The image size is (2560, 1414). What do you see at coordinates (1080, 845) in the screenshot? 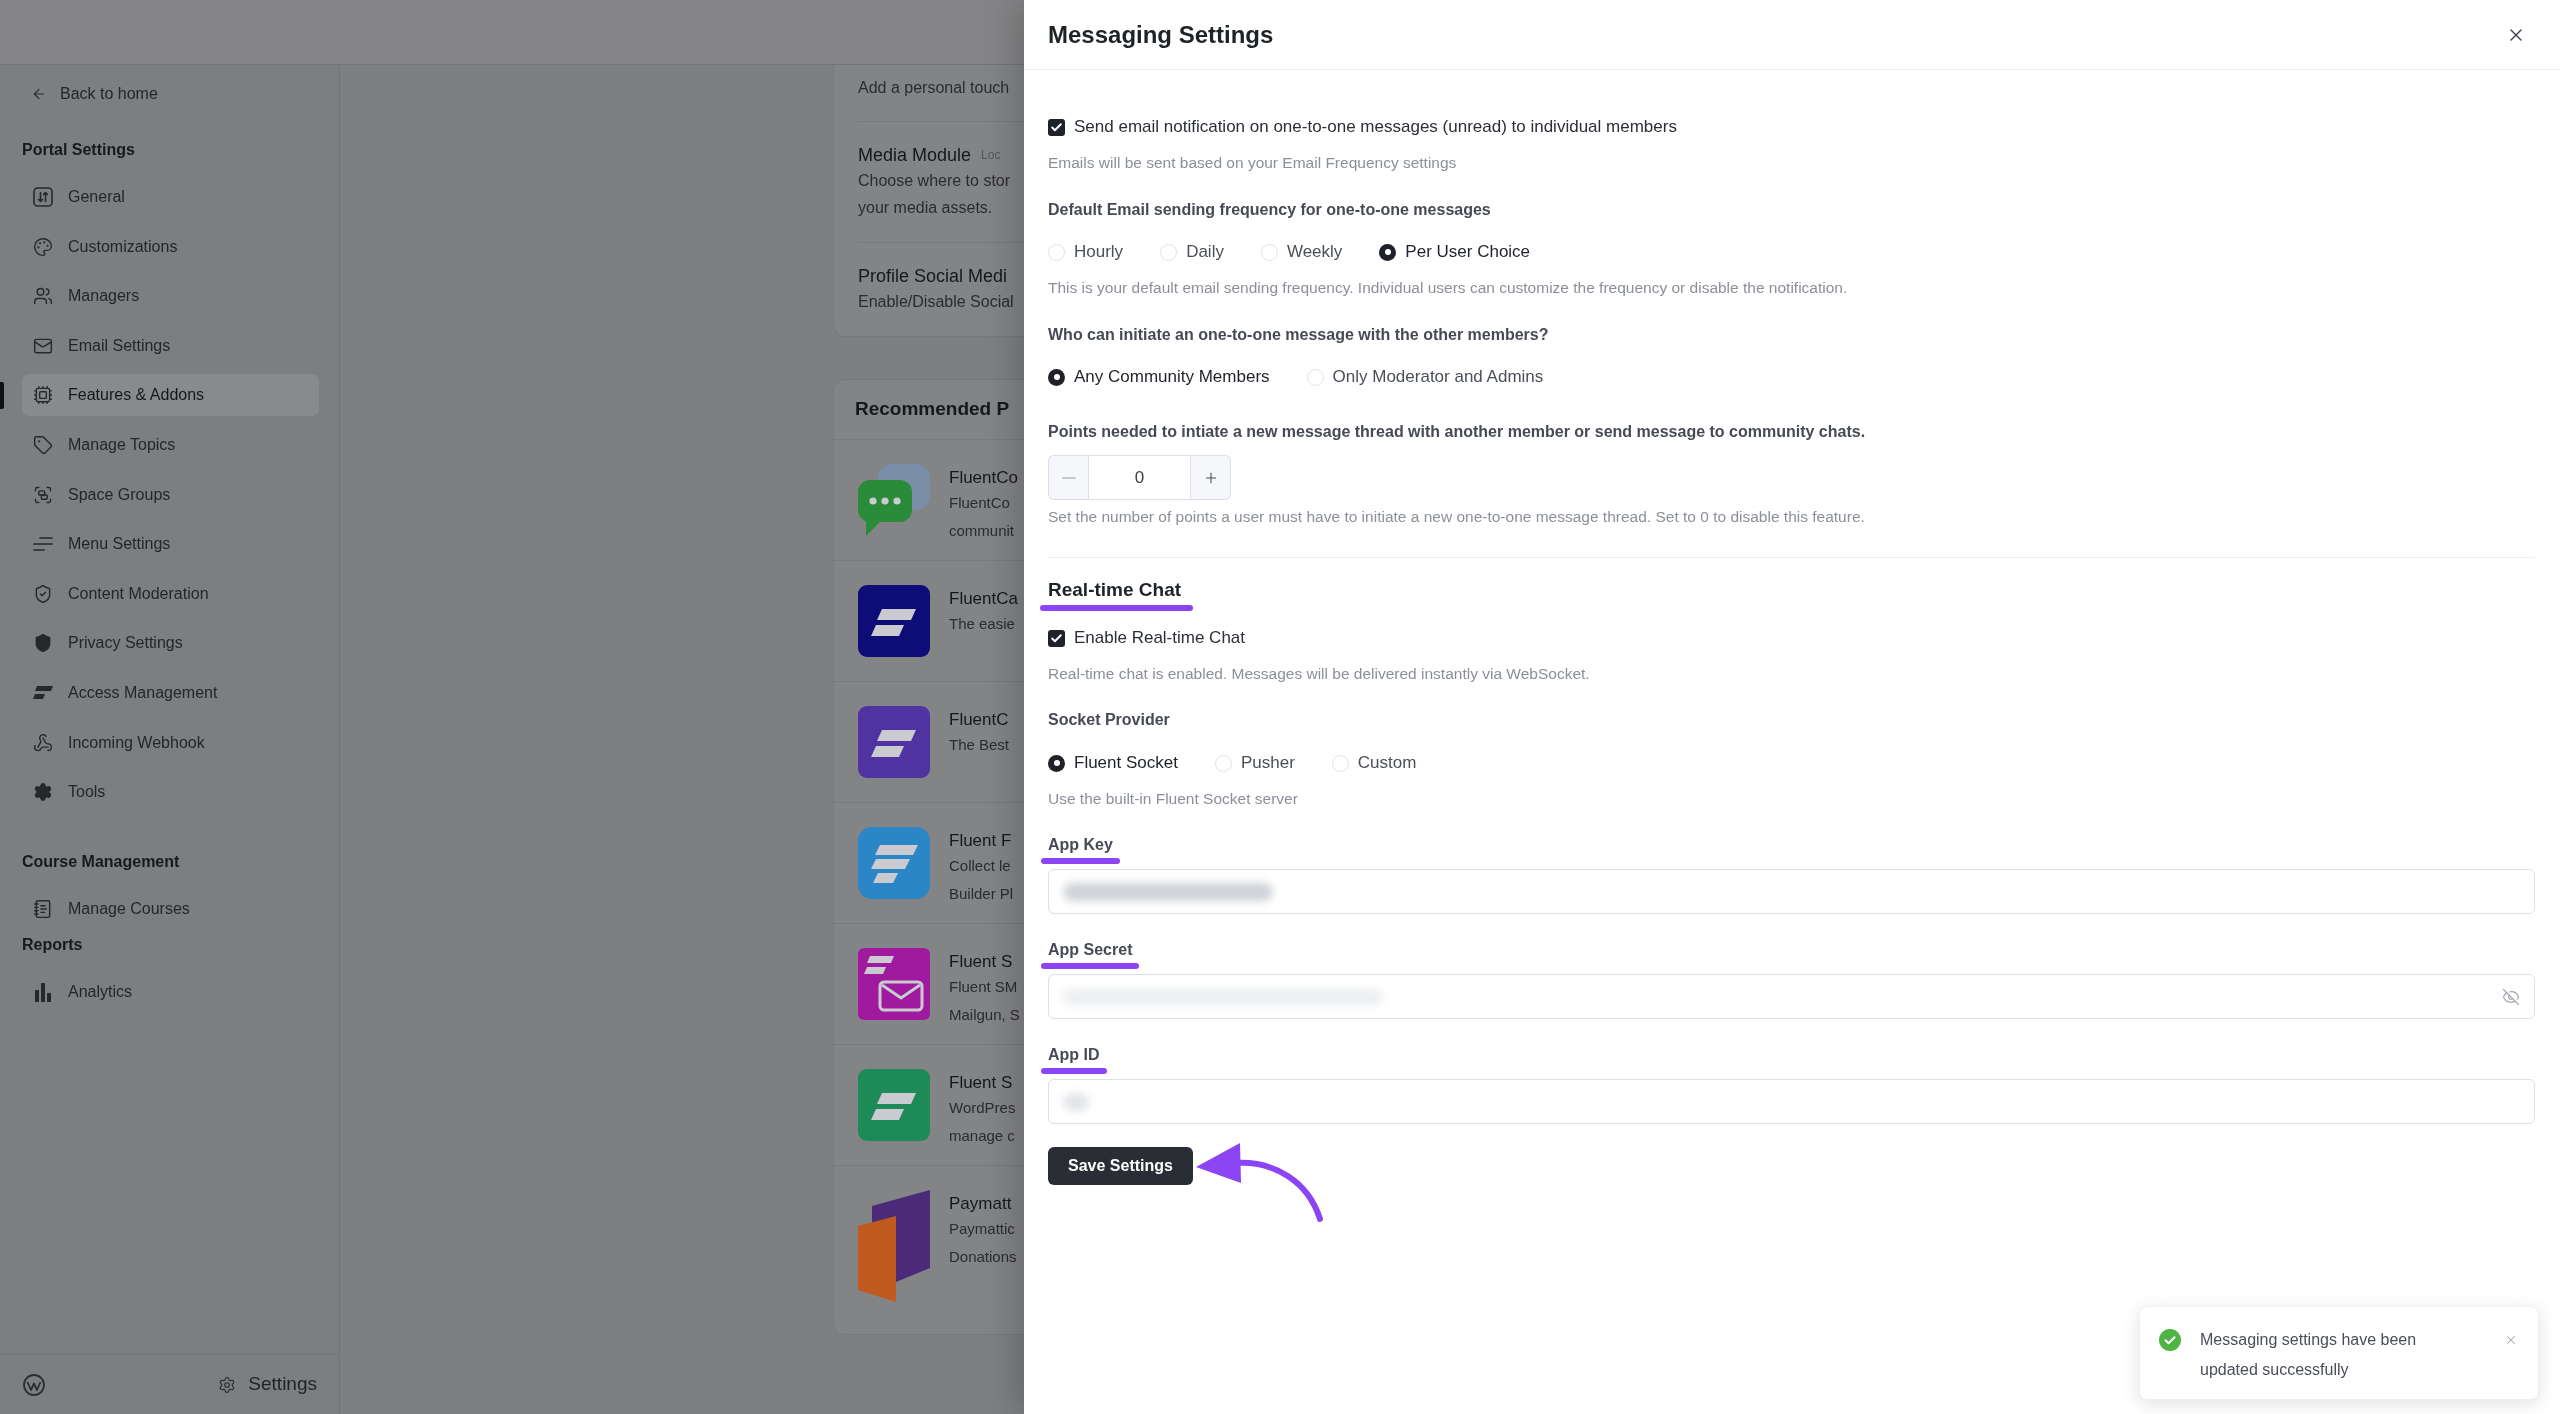
I see `field-label: App Key` at bounding box center [1080, 845].